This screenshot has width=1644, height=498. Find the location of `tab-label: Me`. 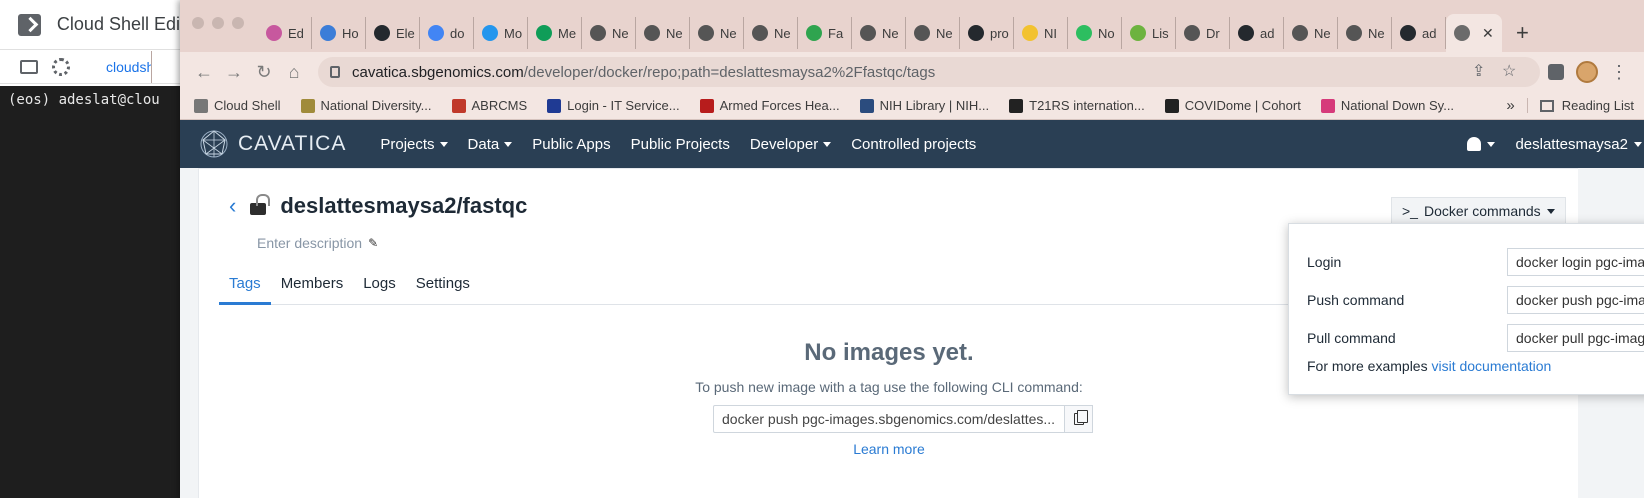

tab-label: Me is located at coordinates (567, 33).